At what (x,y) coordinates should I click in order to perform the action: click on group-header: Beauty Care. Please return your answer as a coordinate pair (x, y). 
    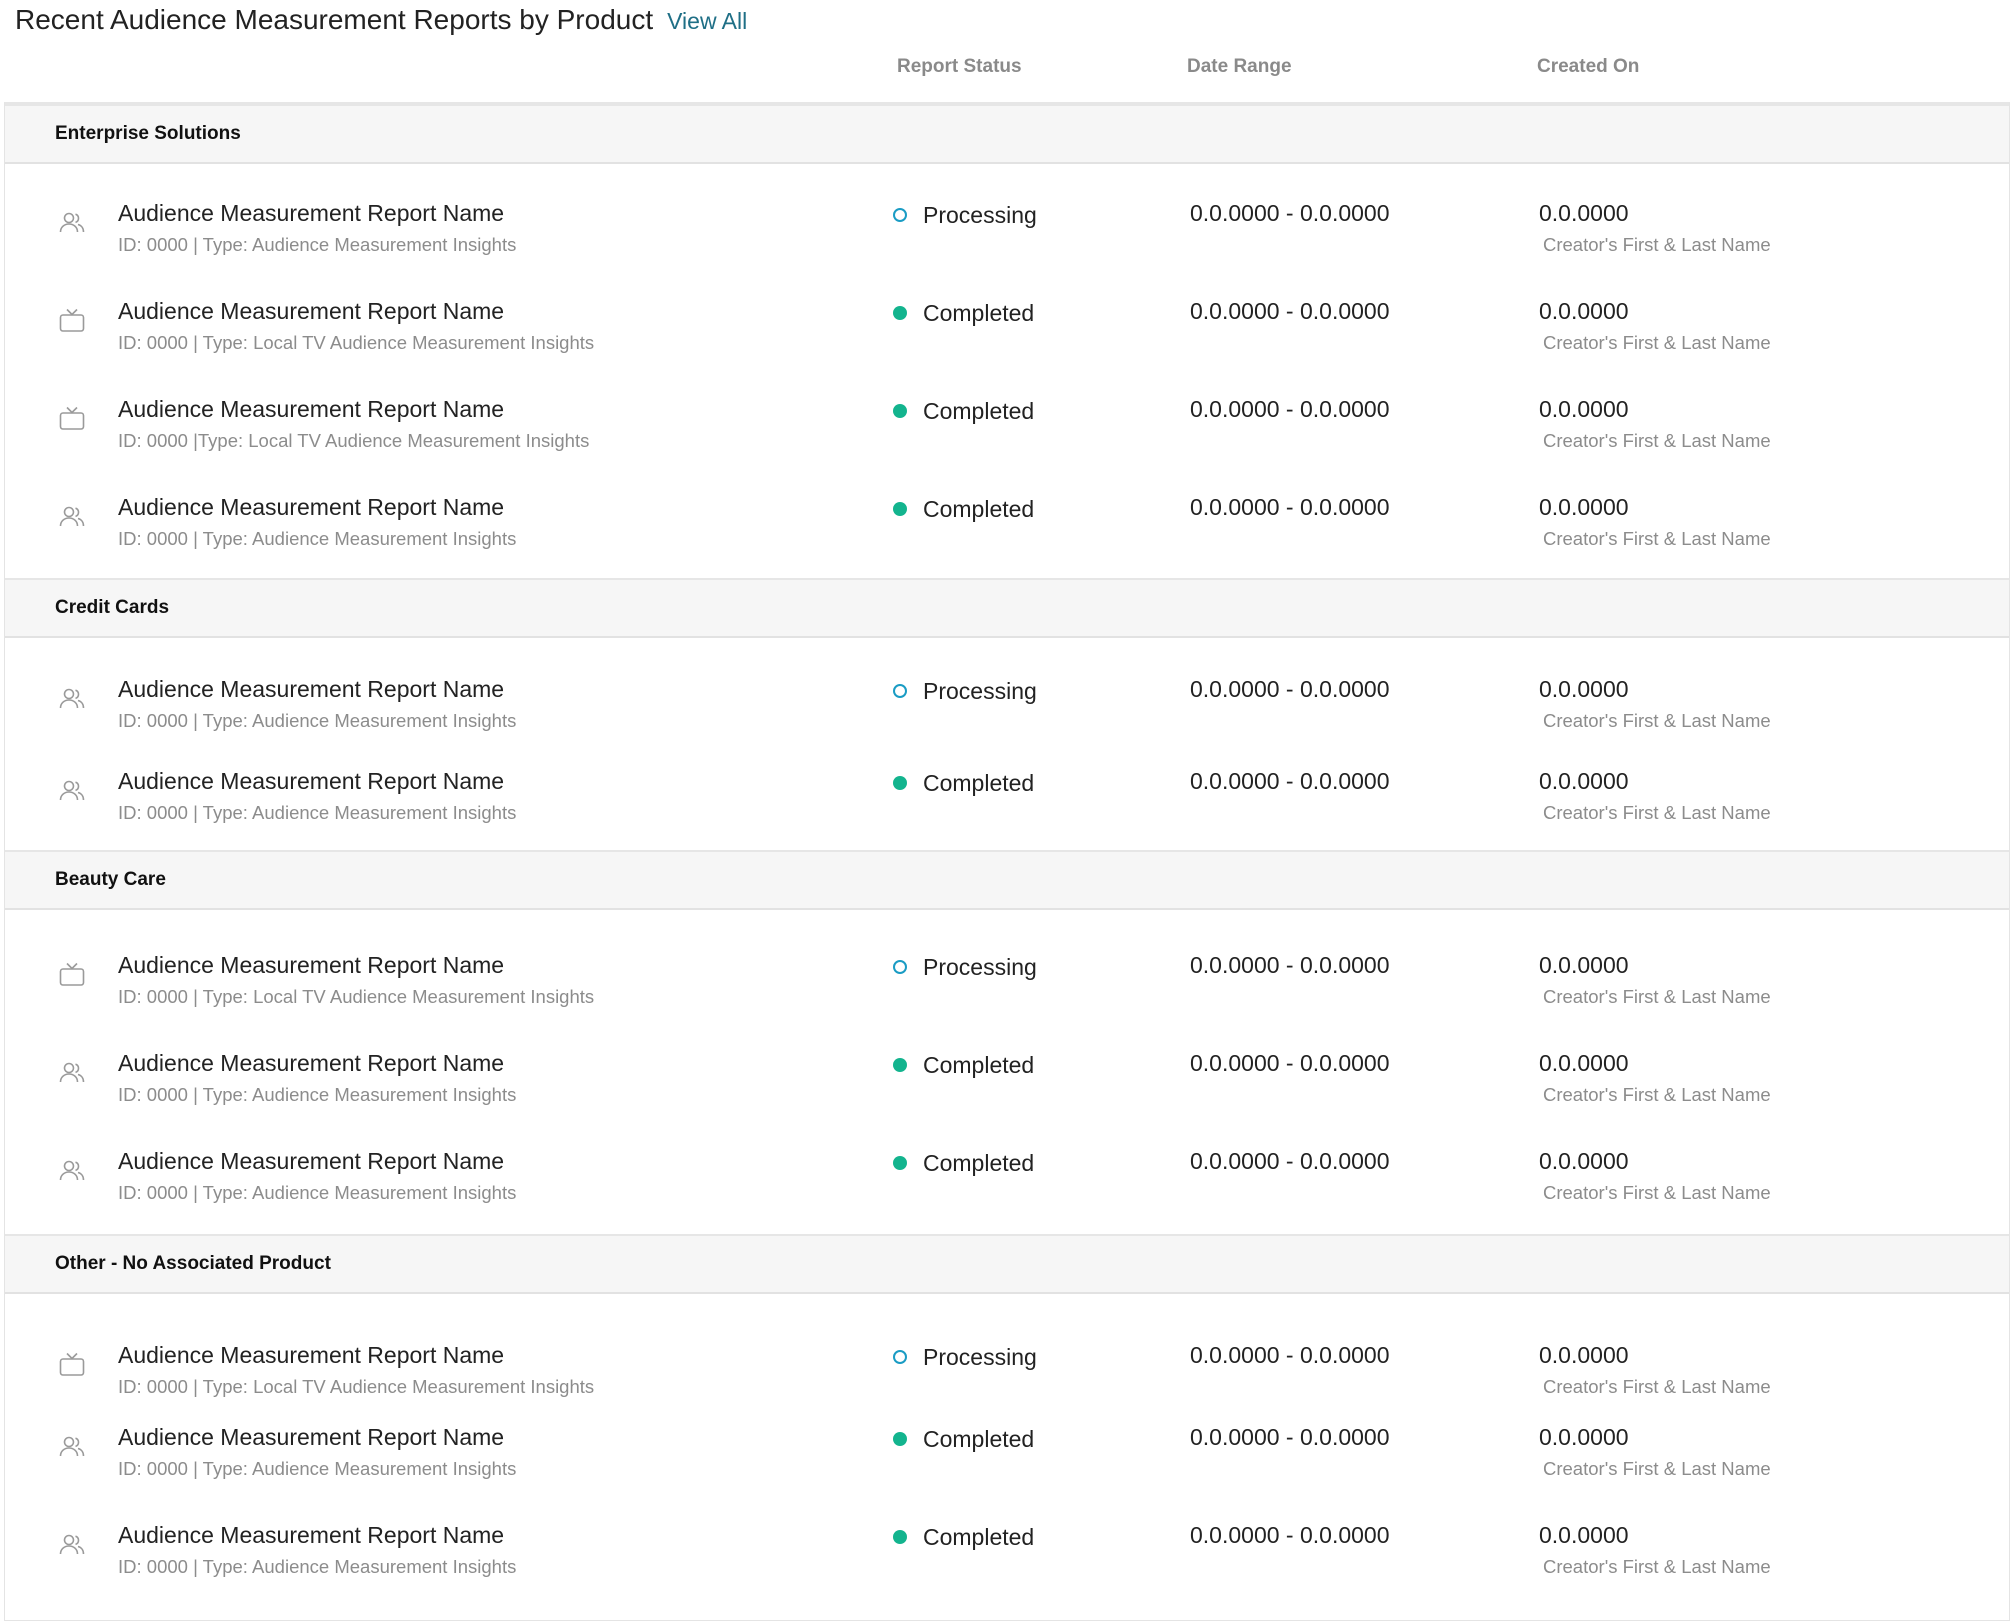
    Looking at the image, I should click on (1007, 880).